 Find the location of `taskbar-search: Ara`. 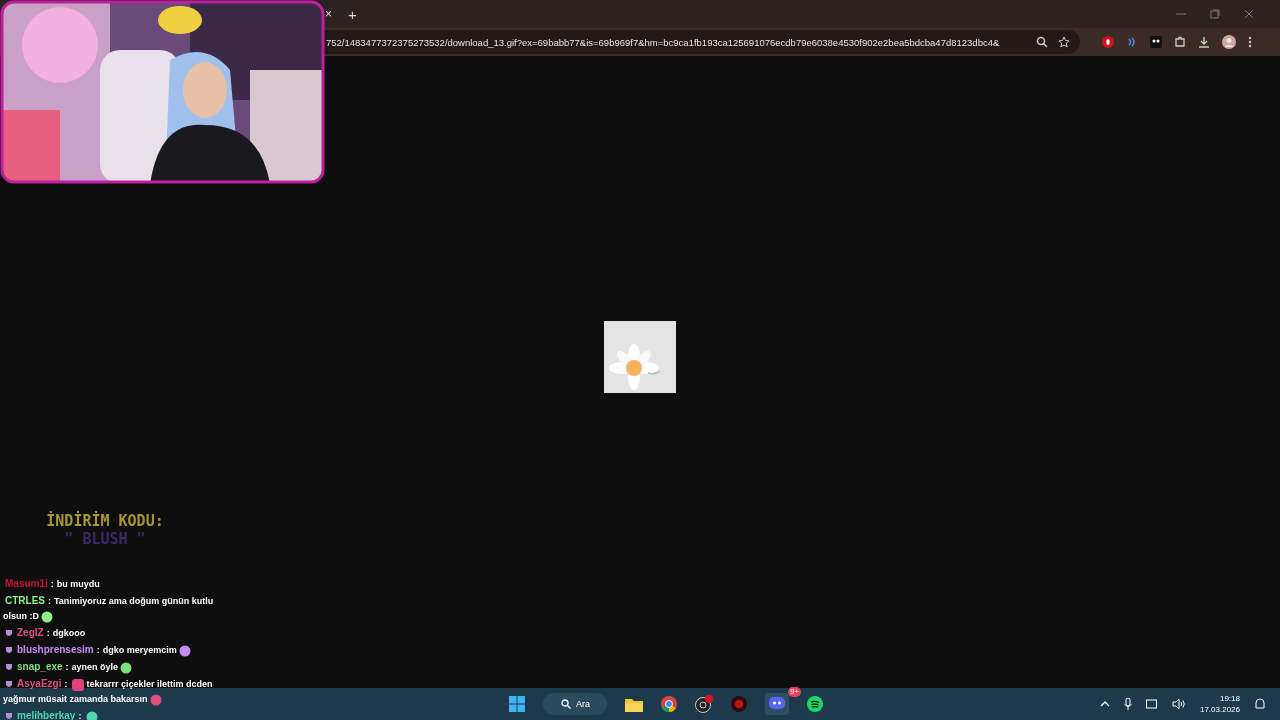

taskbar-search: Ara is located at coordinates (575, 704).